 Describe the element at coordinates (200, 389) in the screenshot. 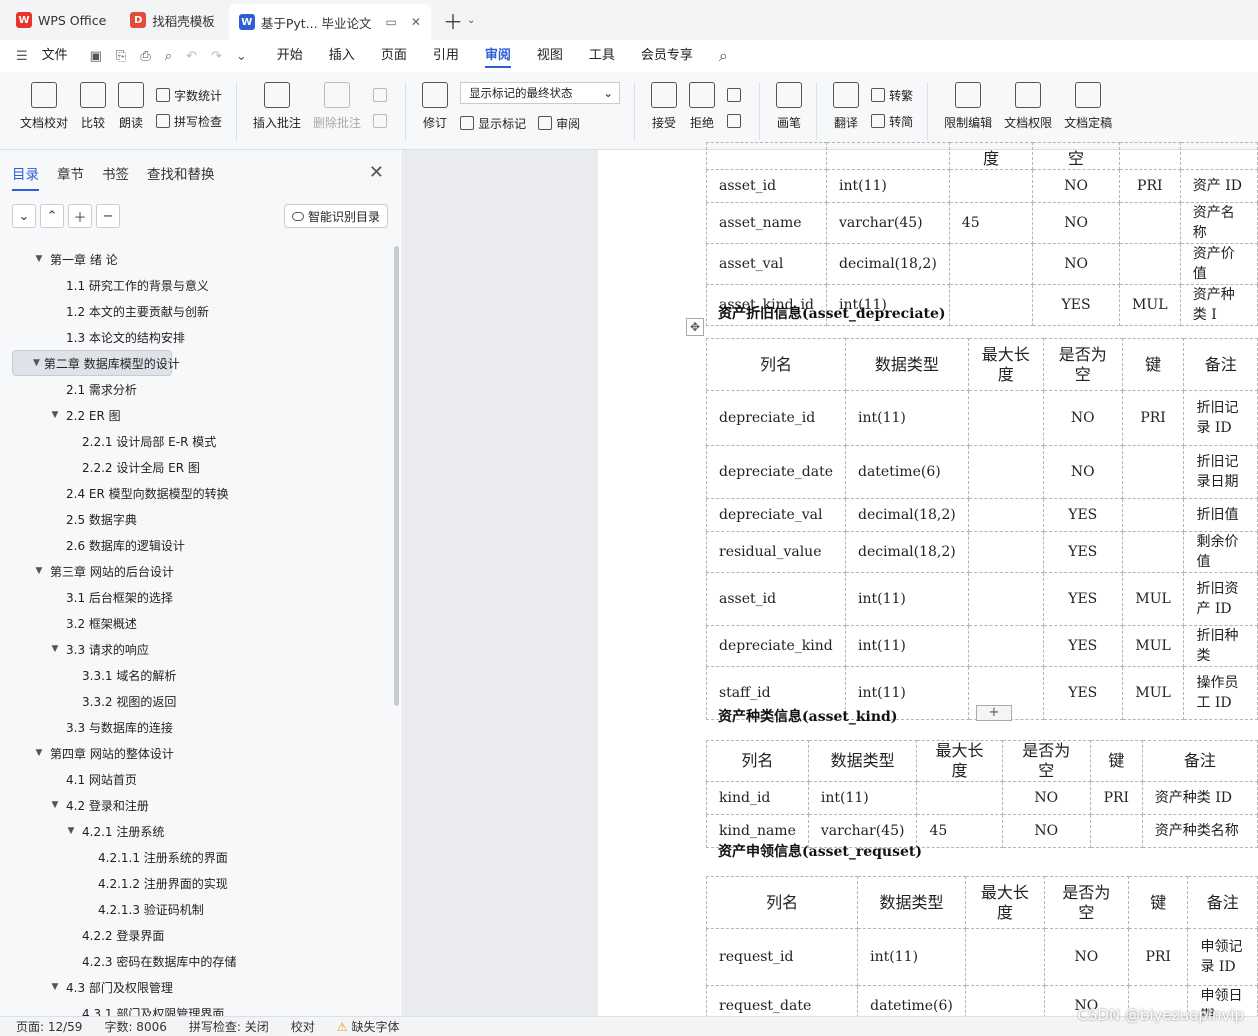

I see `toc-item: 2.1 需求分析` at that location.